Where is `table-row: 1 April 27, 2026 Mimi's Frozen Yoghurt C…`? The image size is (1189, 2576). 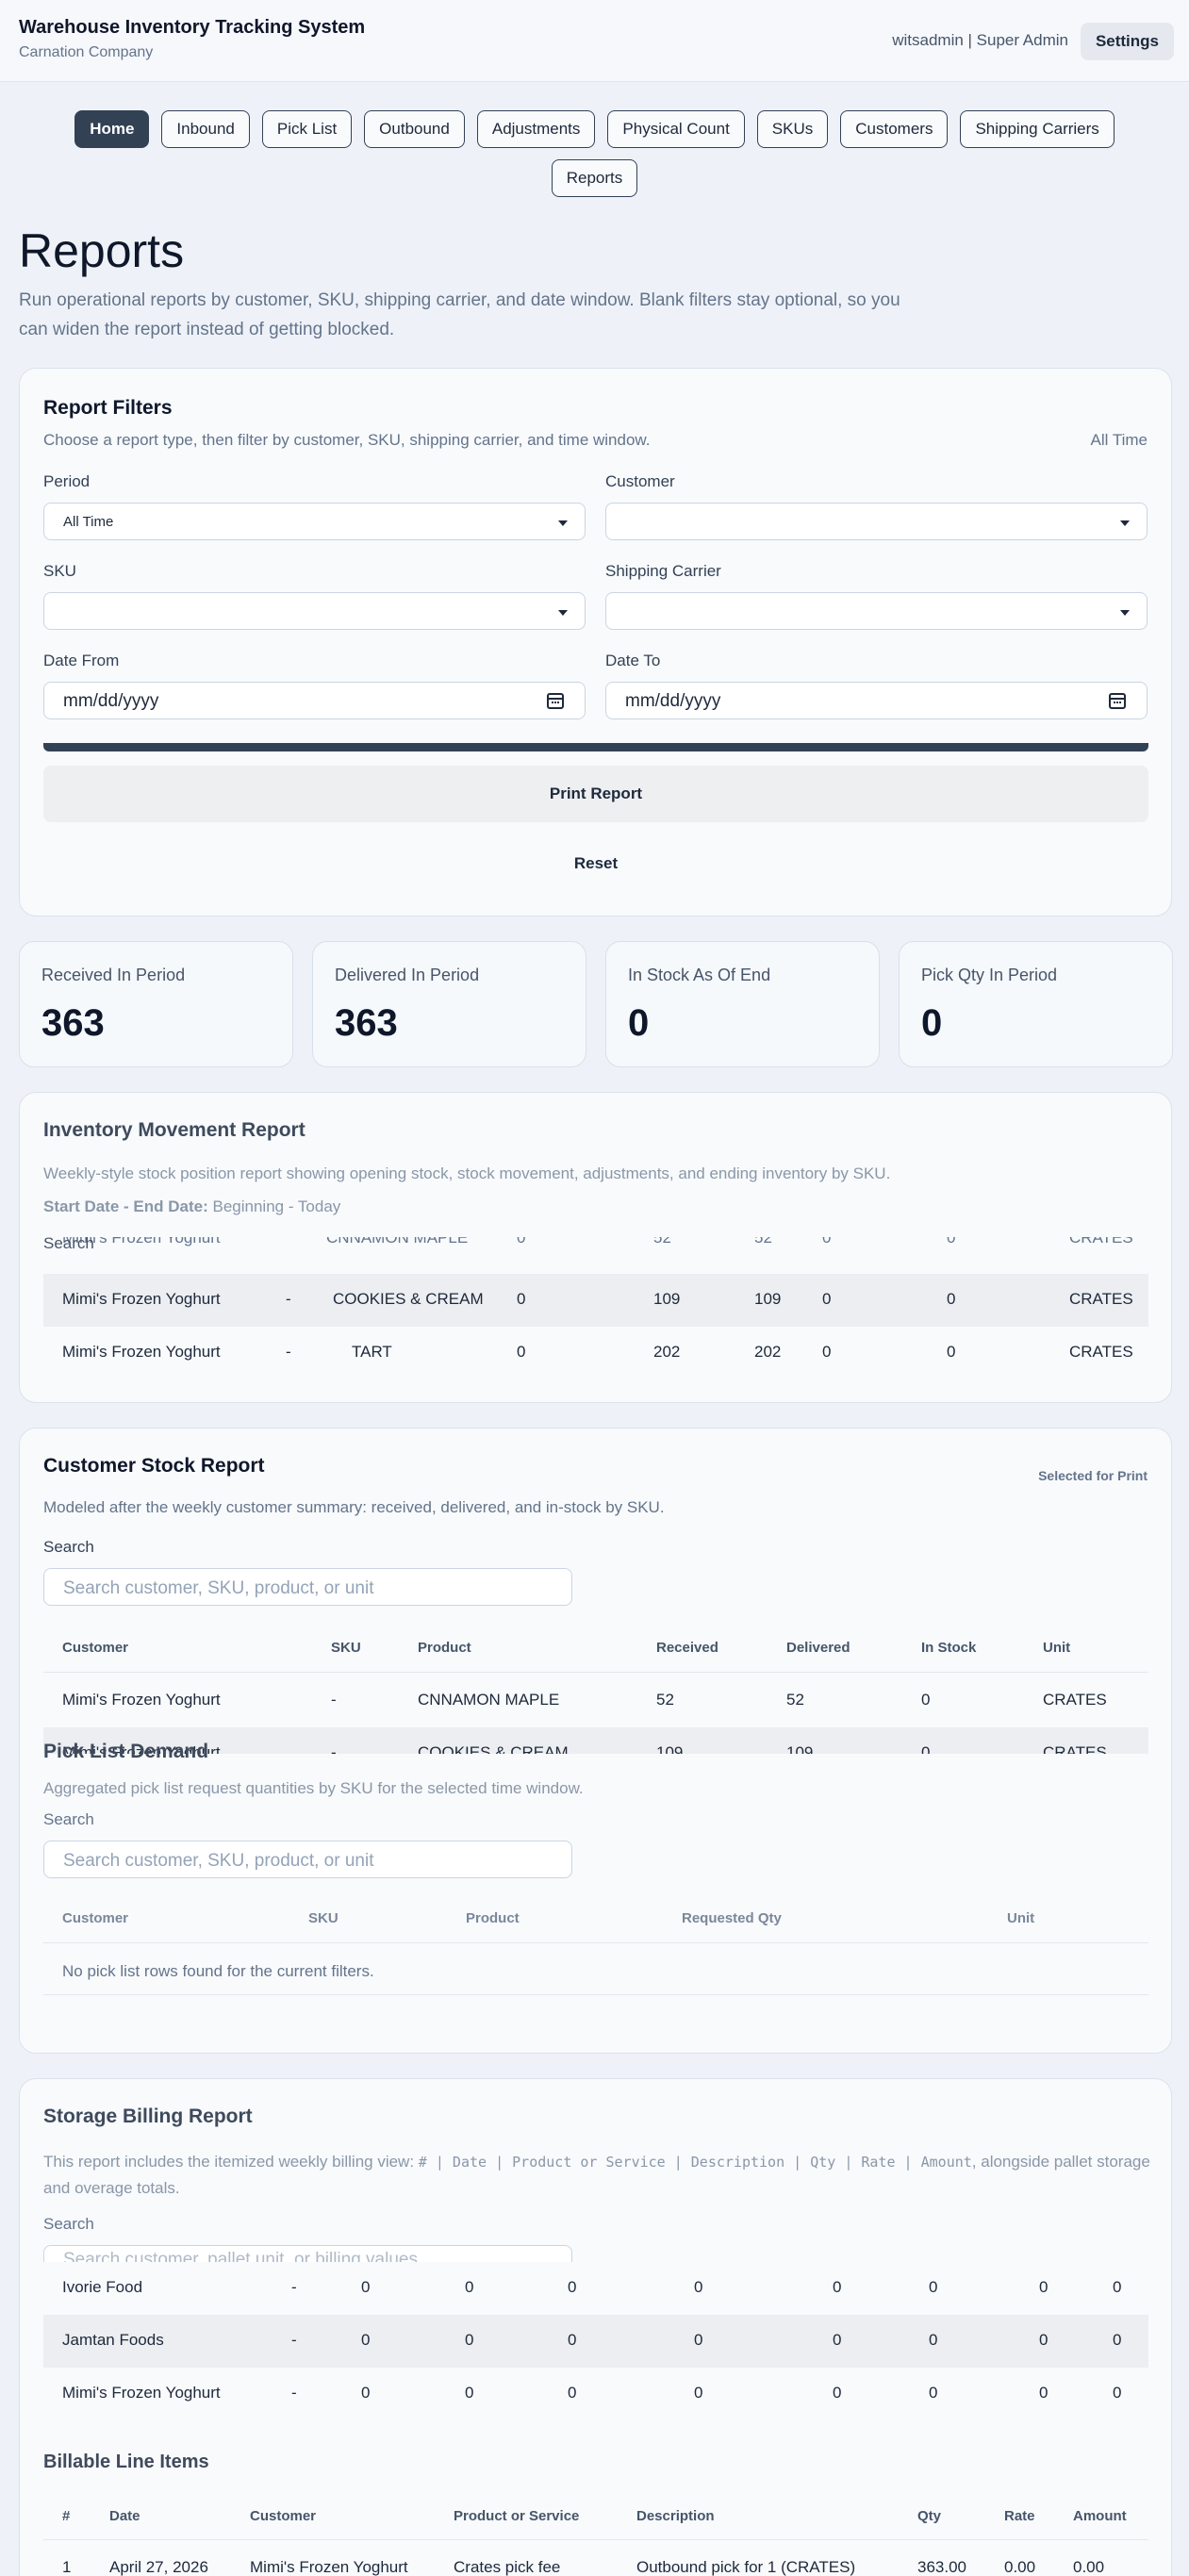 table-row: 1 April 27, 2026 Mimi's Frozen Yoghurt C… is located at coordinates (583, 2567).